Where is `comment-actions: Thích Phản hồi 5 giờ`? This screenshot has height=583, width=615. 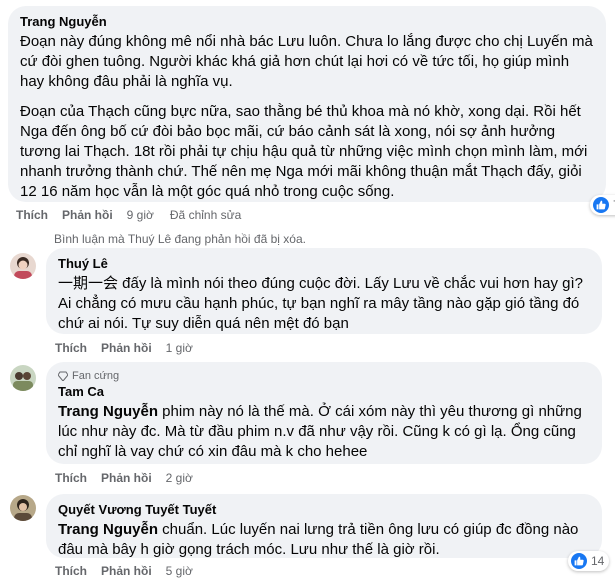
comment-actions: Thích Phản hồi 5 giờ is located at coordinates (132, 571).